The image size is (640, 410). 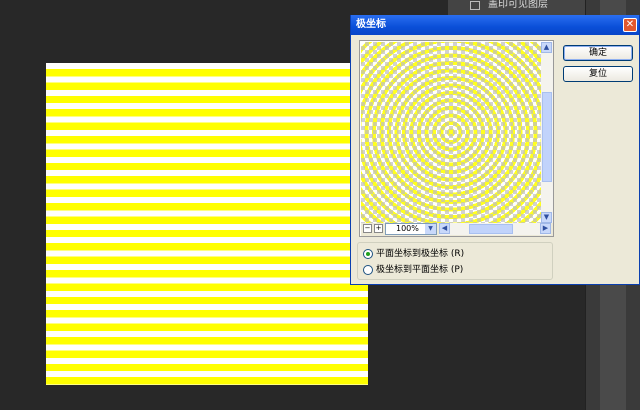 I want to click on vertical-scrollbar: ▲ ▼, so click(x=547, y=132).